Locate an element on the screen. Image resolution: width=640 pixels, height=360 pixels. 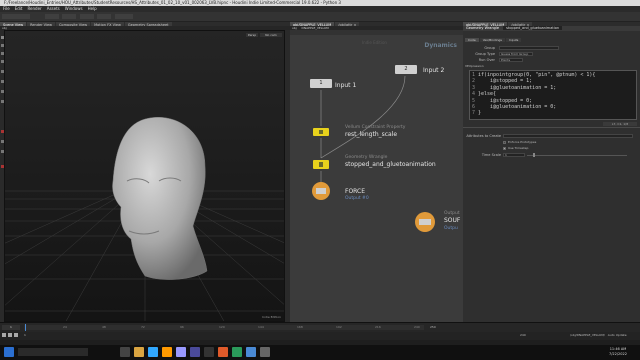
group-field is located at coordinates (529, 48).